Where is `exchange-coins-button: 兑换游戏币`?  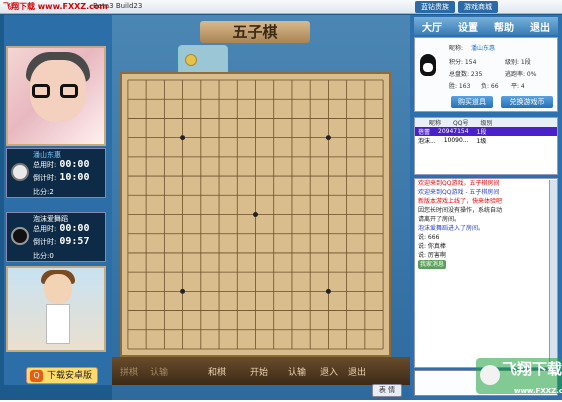
exchange-coins-button: 兑换游戏币 is located at coordinates (527, 102).